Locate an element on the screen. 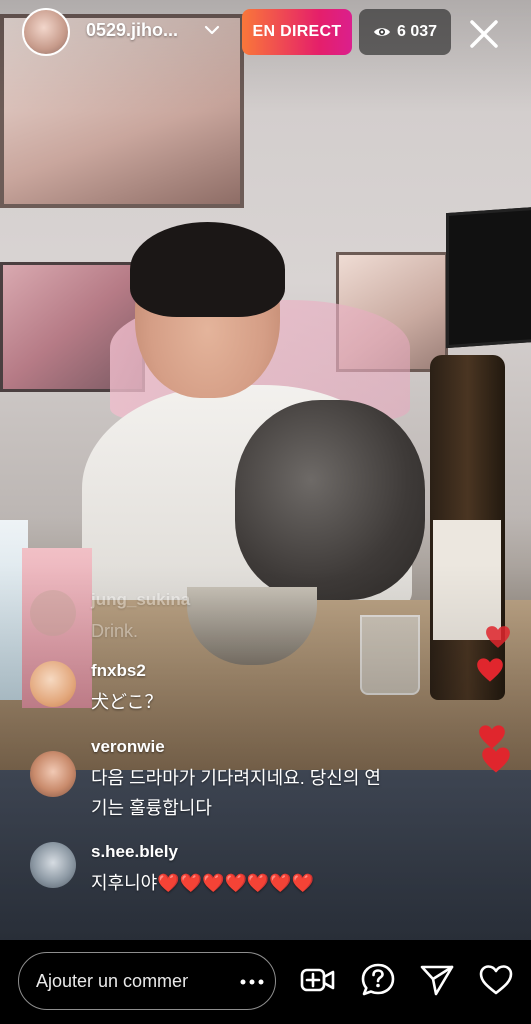  live-label: EN DIRECT is located at coordinates (297, 31).